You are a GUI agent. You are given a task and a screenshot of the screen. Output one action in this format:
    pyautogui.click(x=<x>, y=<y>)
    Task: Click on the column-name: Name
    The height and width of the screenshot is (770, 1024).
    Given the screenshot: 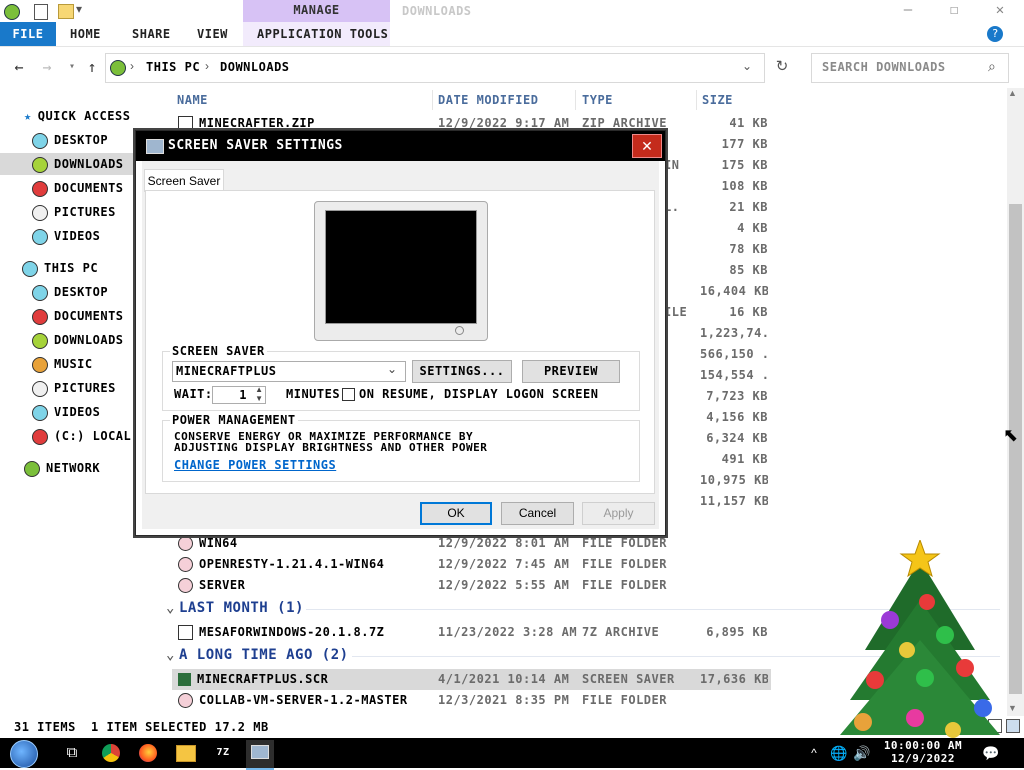 What is the action you would take?
    pyautogui.click(x=192, y=100)
    